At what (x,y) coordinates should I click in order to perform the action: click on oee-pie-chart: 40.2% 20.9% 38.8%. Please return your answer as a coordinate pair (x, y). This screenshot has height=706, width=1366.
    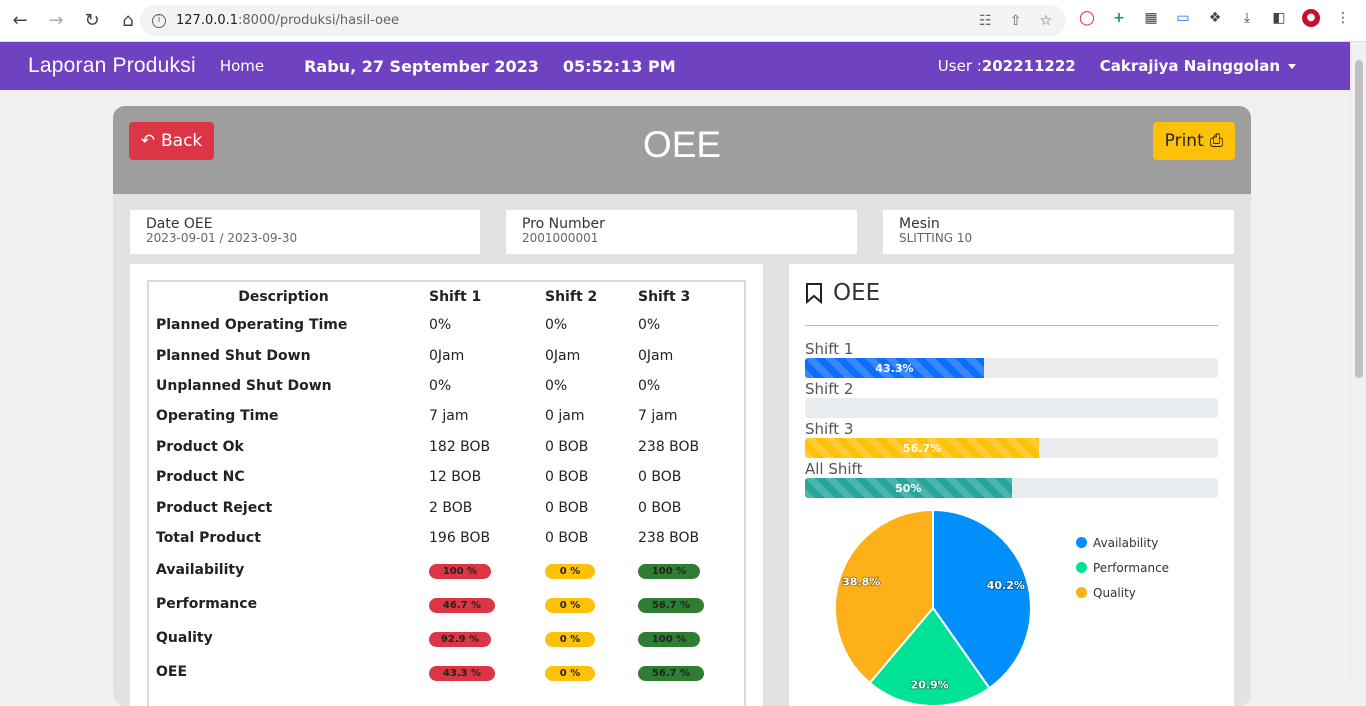
    Looking at the image, I should click on (933, 607).